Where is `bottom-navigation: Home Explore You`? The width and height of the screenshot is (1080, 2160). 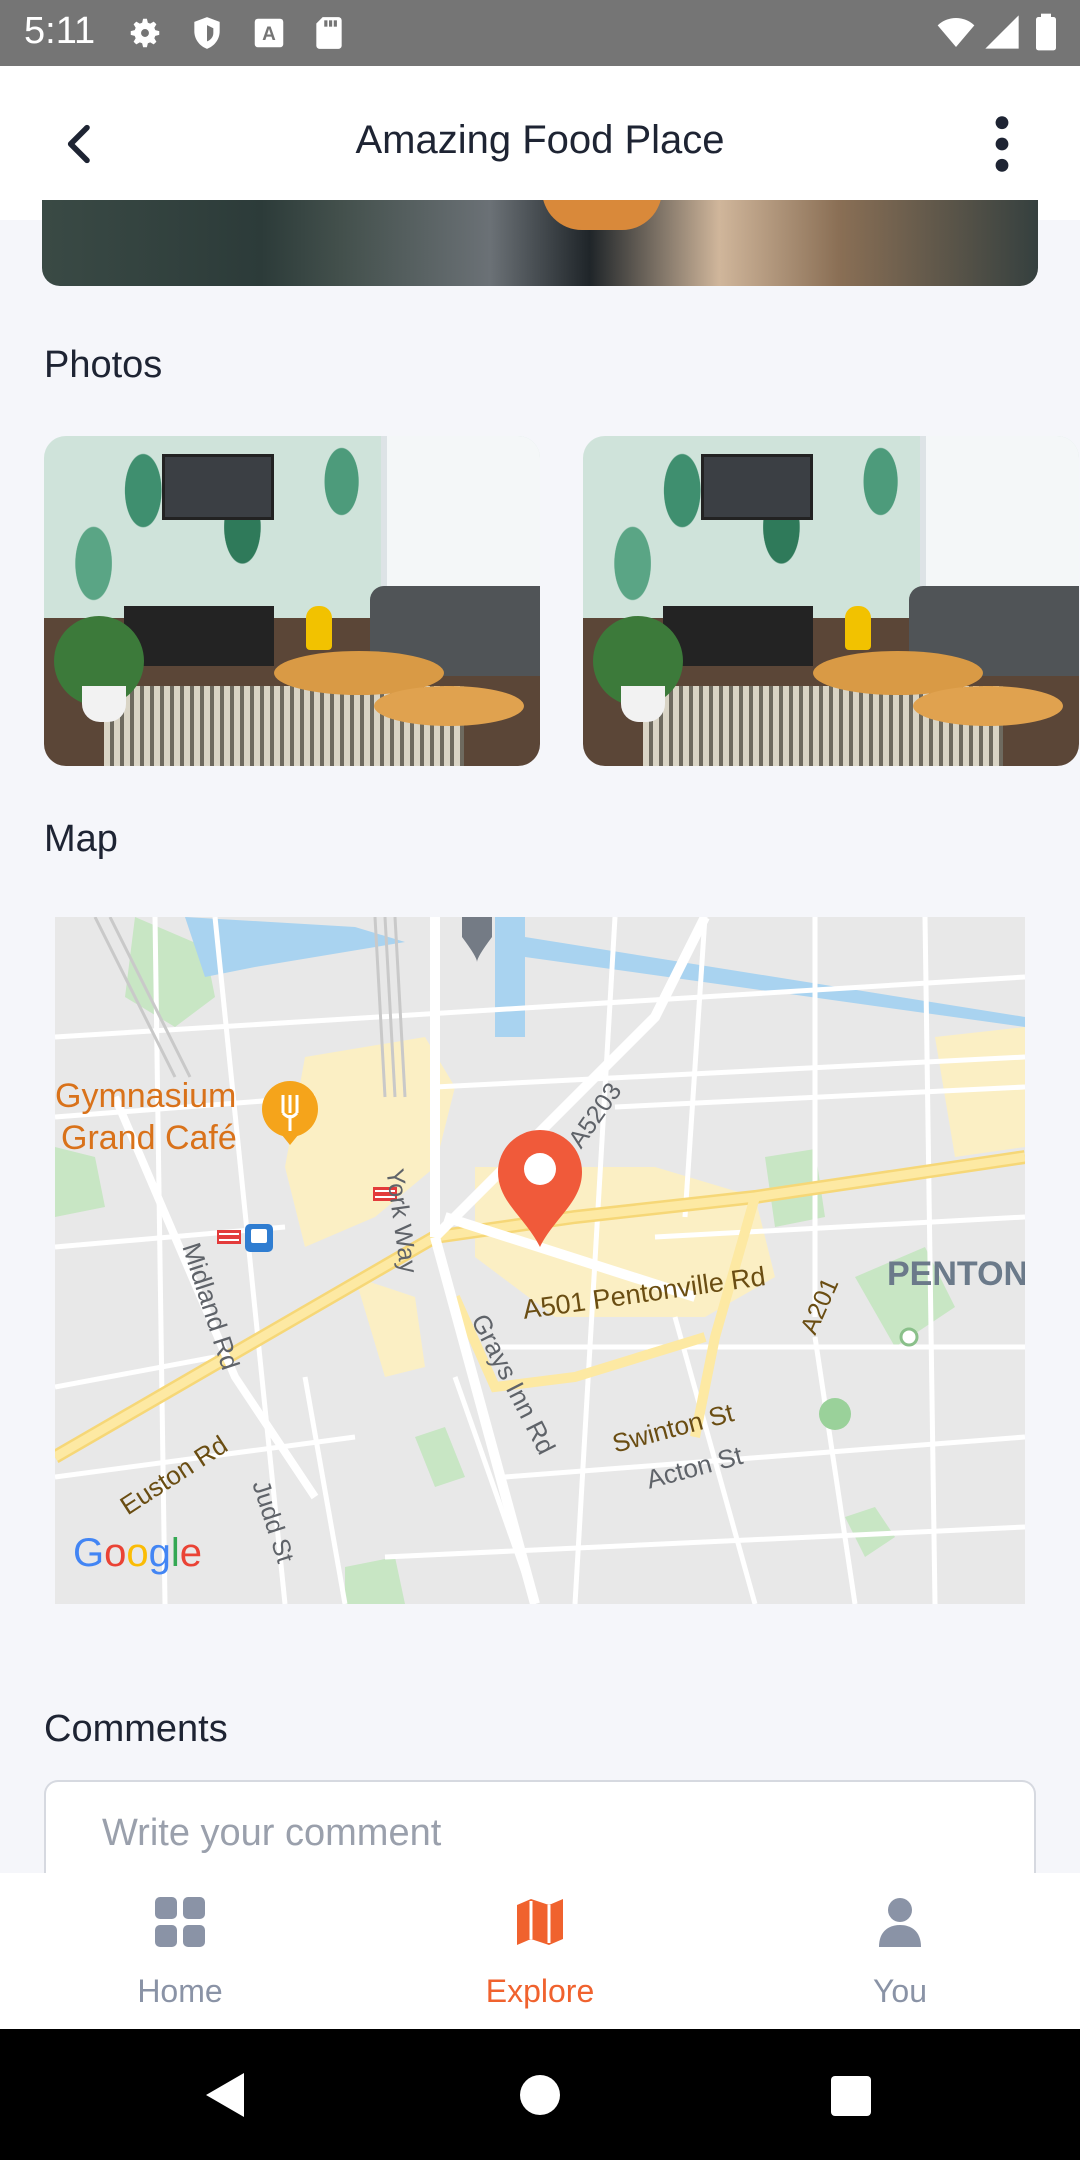
bottom-navigation: Home Explore You is located at coordinates (540, 1951).